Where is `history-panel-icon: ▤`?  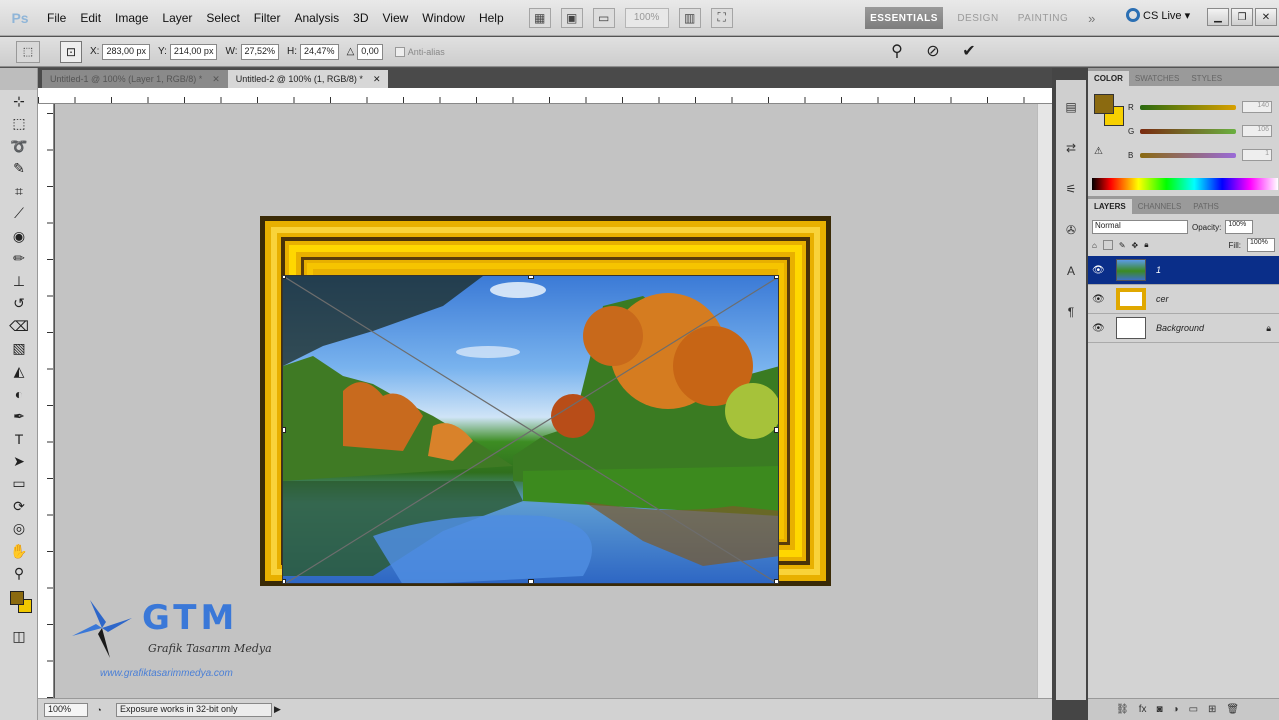 history-panel-icon: ▤ is located at coordinates (1071, 107).